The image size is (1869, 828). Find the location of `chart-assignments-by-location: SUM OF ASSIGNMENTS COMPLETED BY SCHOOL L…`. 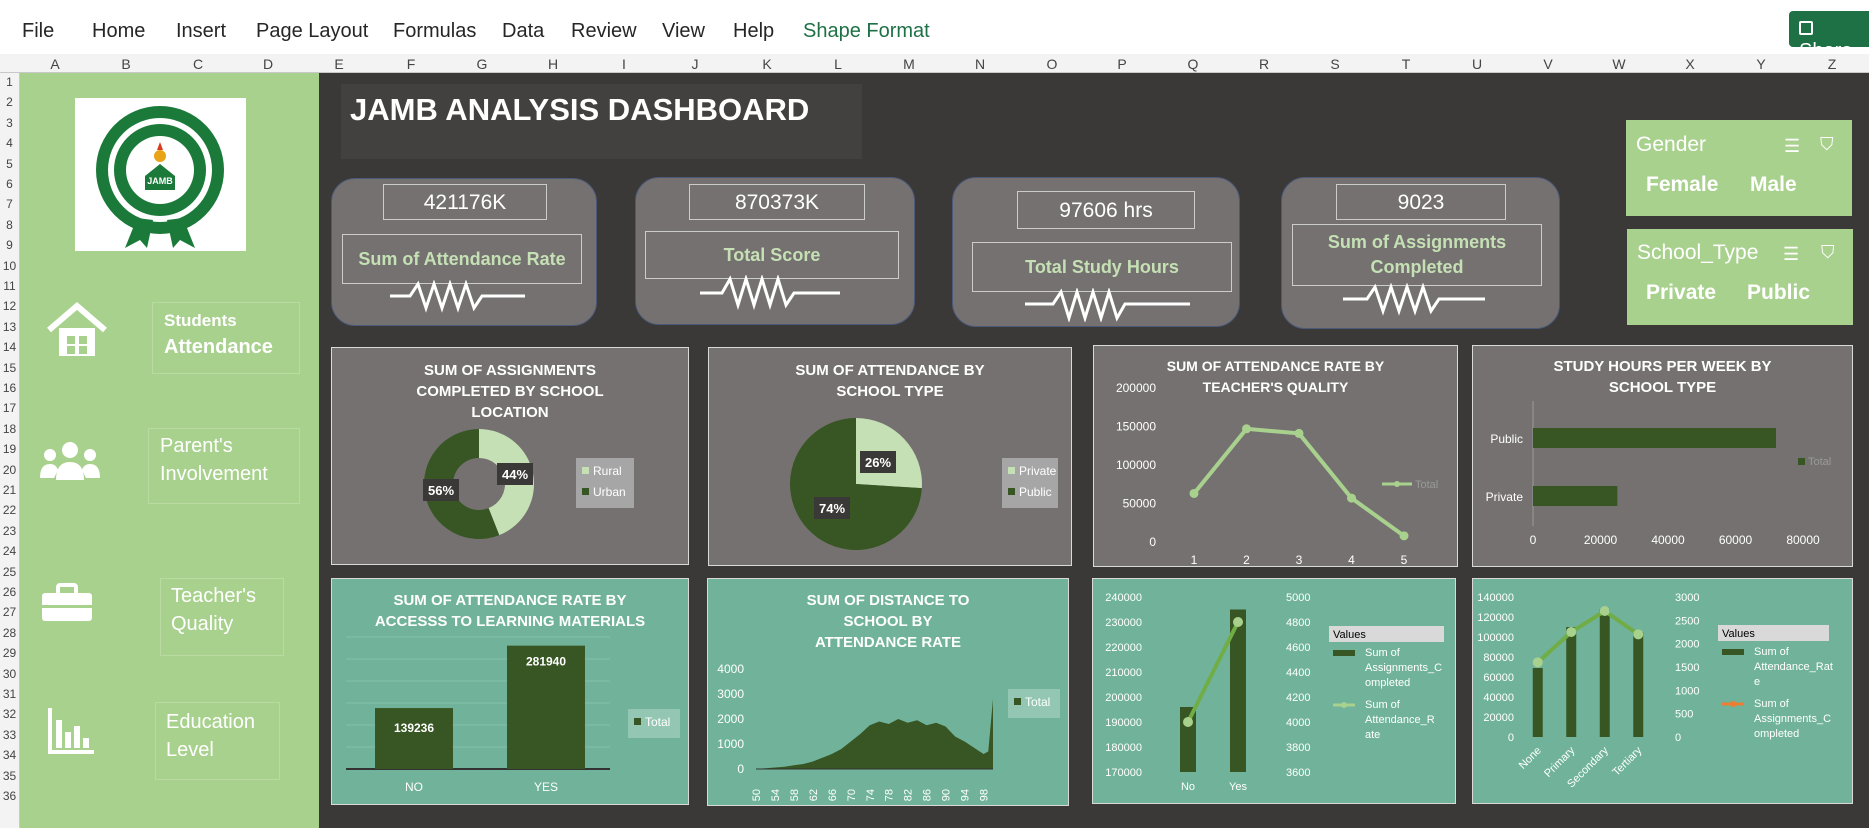

chart-assignments-by-location: SUM OF ASSIGNMENTS COMPLETED BY SCHOOL L… is located at coordinates (510, 456).